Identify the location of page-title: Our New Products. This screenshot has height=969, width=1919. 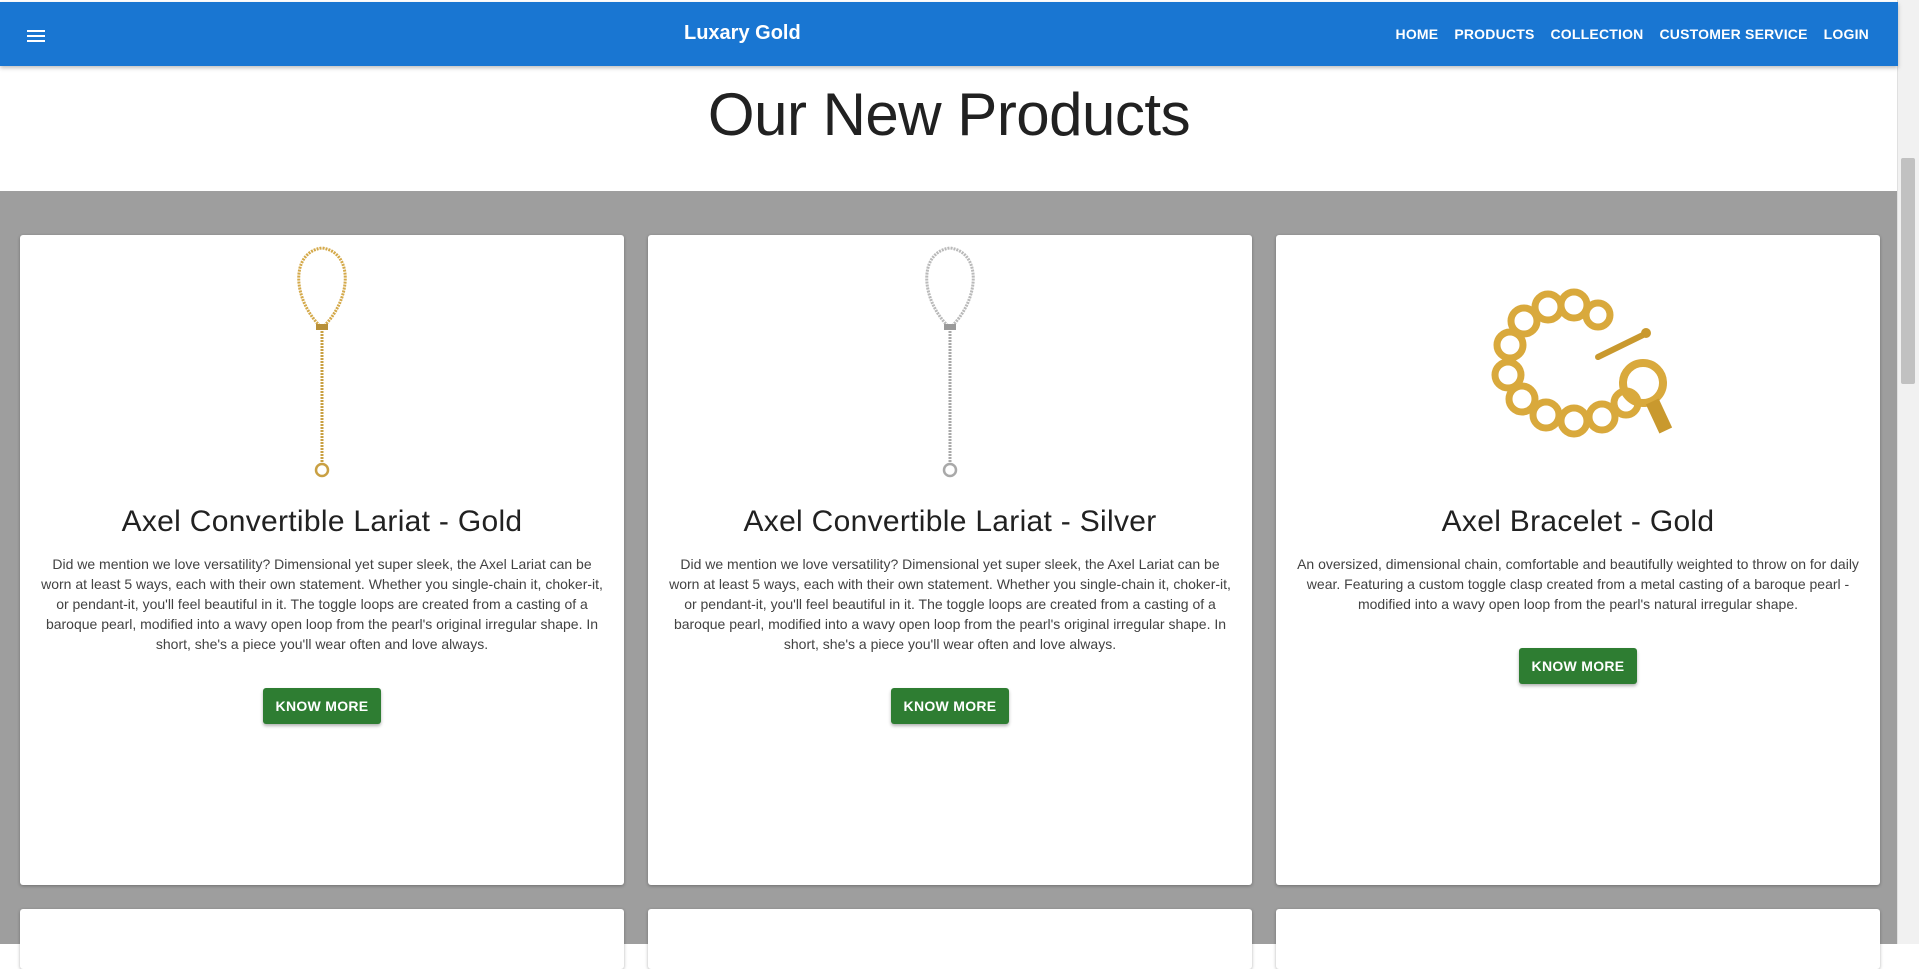
(949, 114).